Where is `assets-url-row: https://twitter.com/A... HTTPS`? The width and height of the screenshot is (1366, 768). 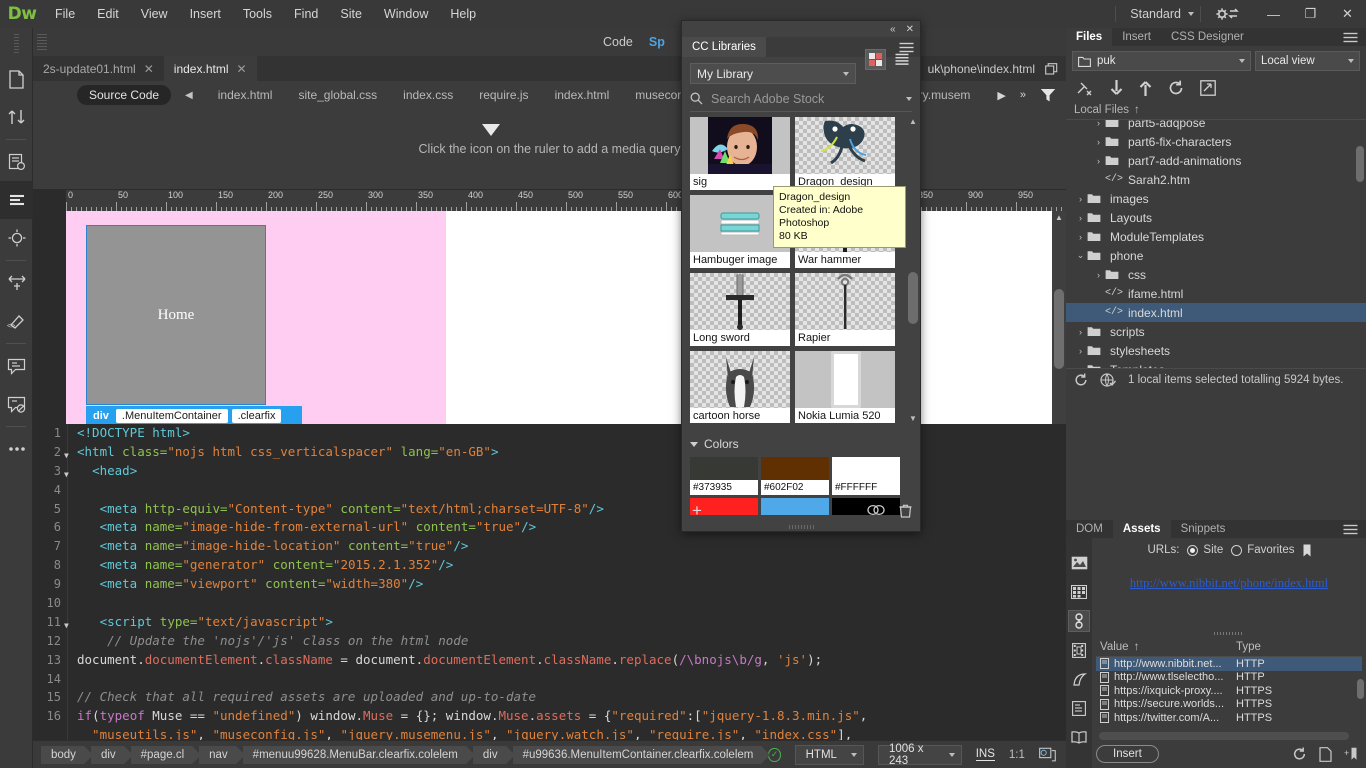 assets-url-row: https://twitter.com/A... HTTPS is located at coordinates (1229, 717).